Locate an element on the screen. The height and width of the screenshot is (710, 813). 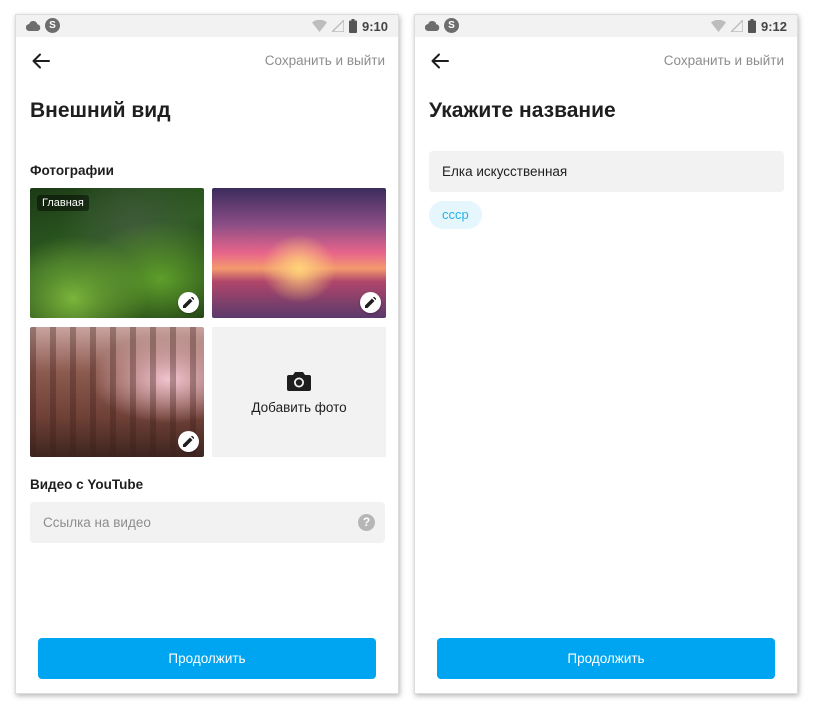
main-photo-badge: Главная is located at coordinates (63, 203).